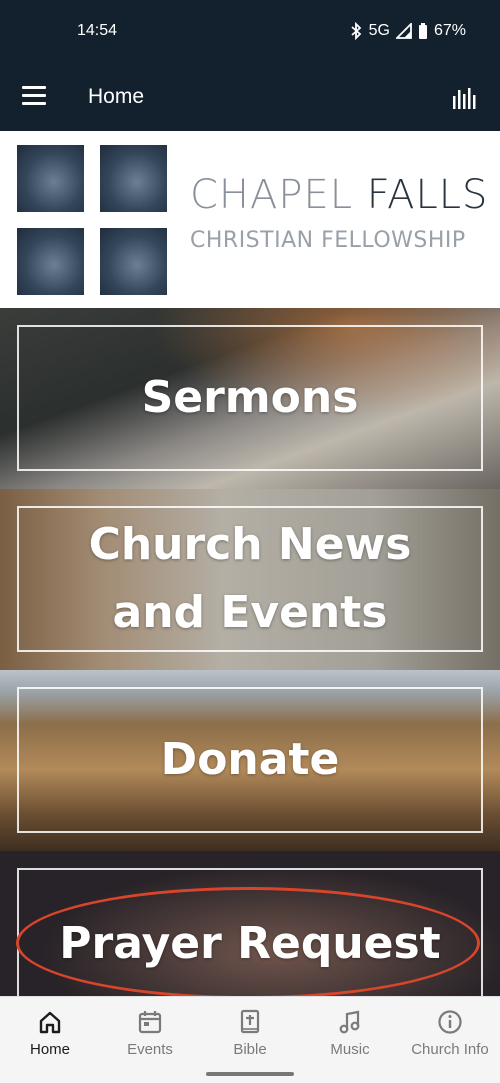 The height and width of the screenshot is (1083, 500). Describe the element at coordinates (466, 98) in the screenshot. I see `audio-bars-icon` at that location.